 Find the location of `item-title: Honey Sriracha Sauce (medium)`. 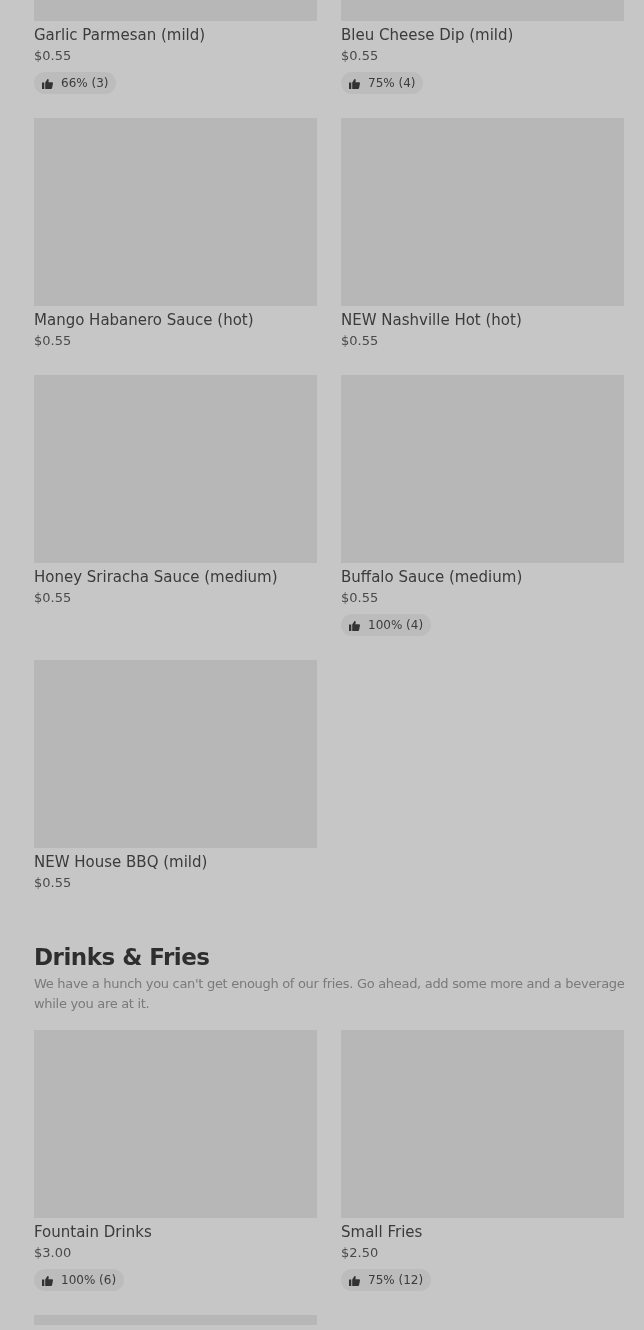

item-title: Honey Sriracha Sauce (medium) is located at coordinates (156, 577).